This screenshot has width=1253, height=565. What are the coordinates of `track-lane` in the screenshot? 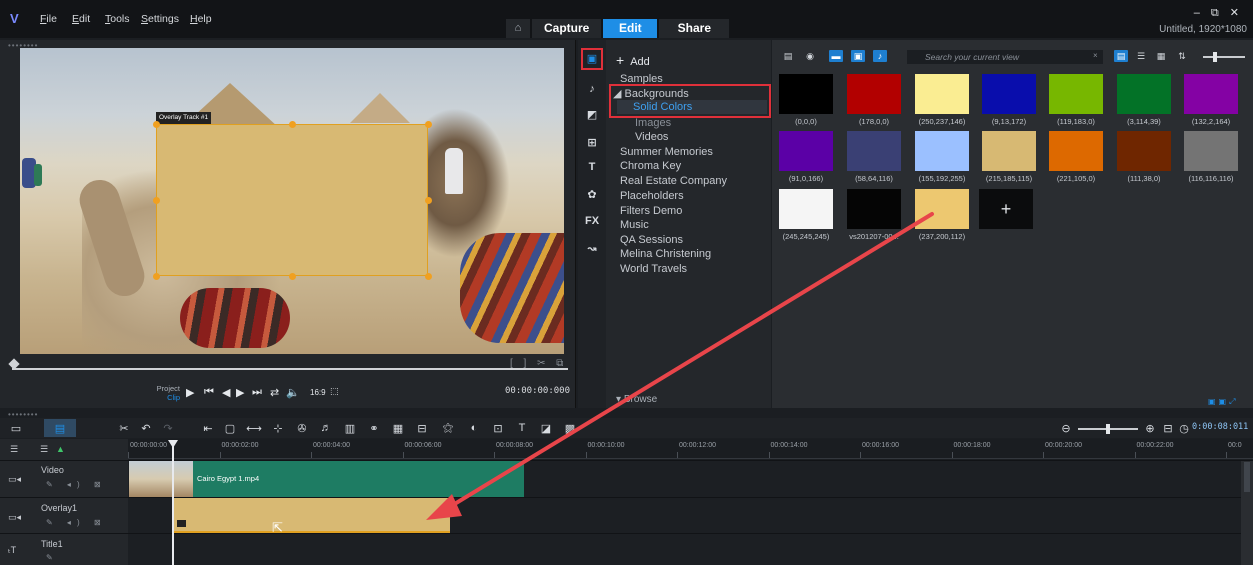 It's located at (684, 549).